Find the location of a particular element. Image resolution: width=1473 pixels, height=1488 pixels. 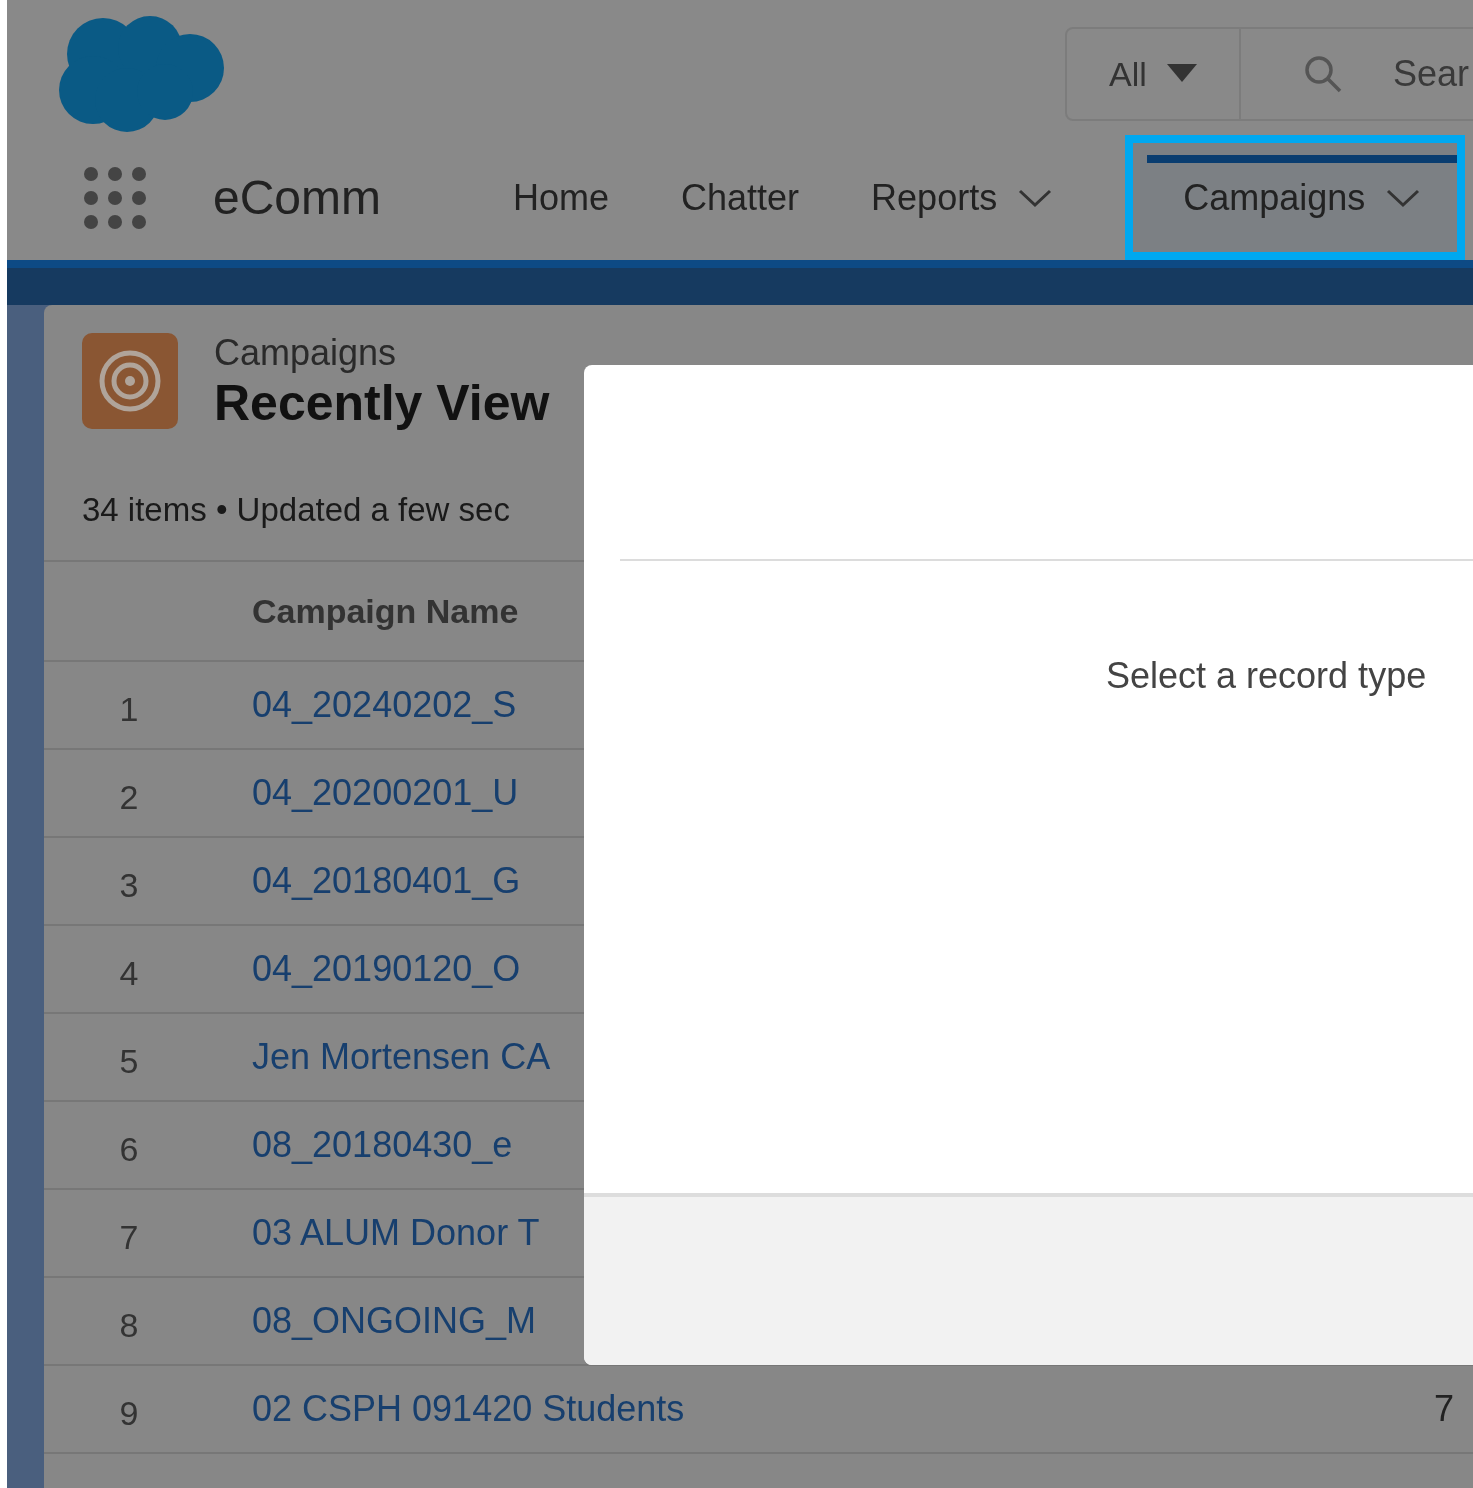

campaign-link: Jen Mortensen CA is located at coordinates (401, 1057).